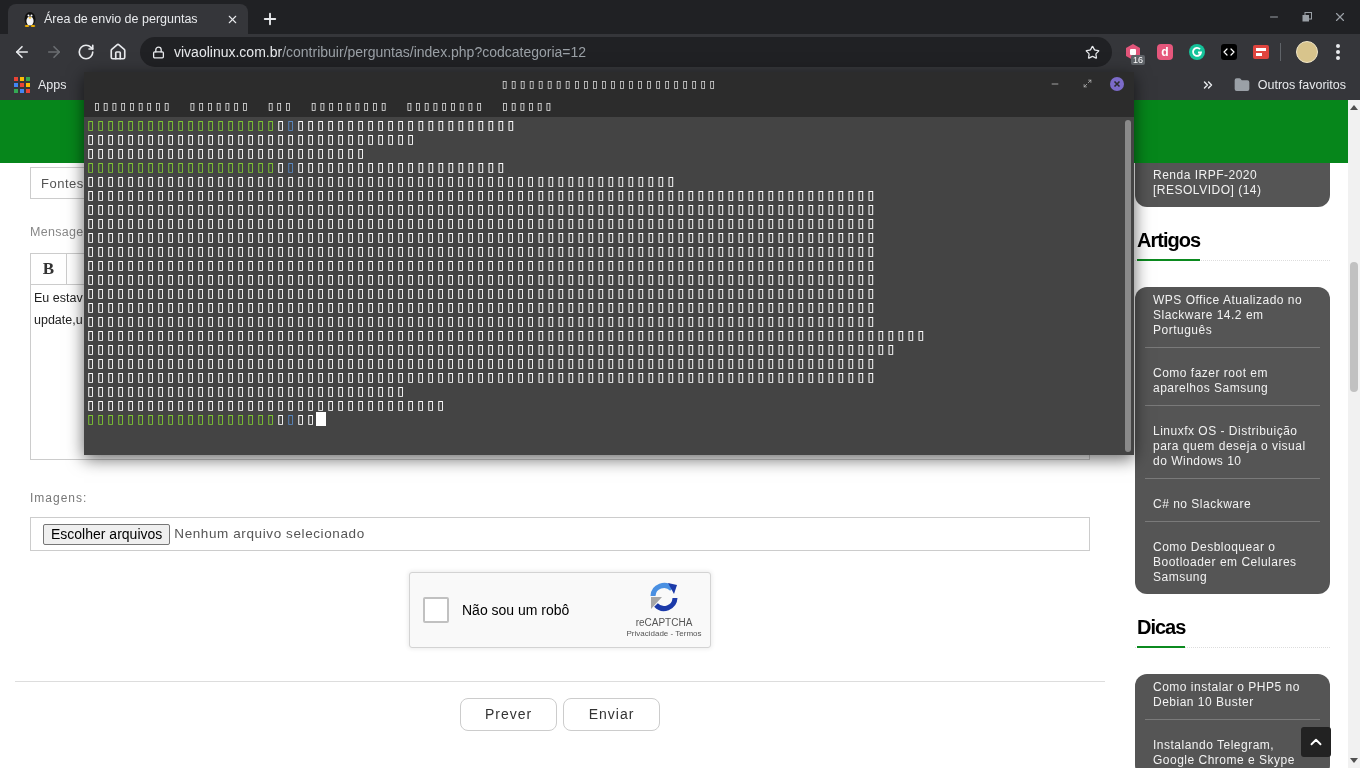  What do you see at coordinates (251, 139) in the screenshot?
I see `terminal-line: ▯▯▯▯▯▯▯▯▯▯▯▯▯▯▯▯▯▯▯▯▯▯▯▯▯▯▯▯▯▯▯▯▯` at bounding box center [251, 139].